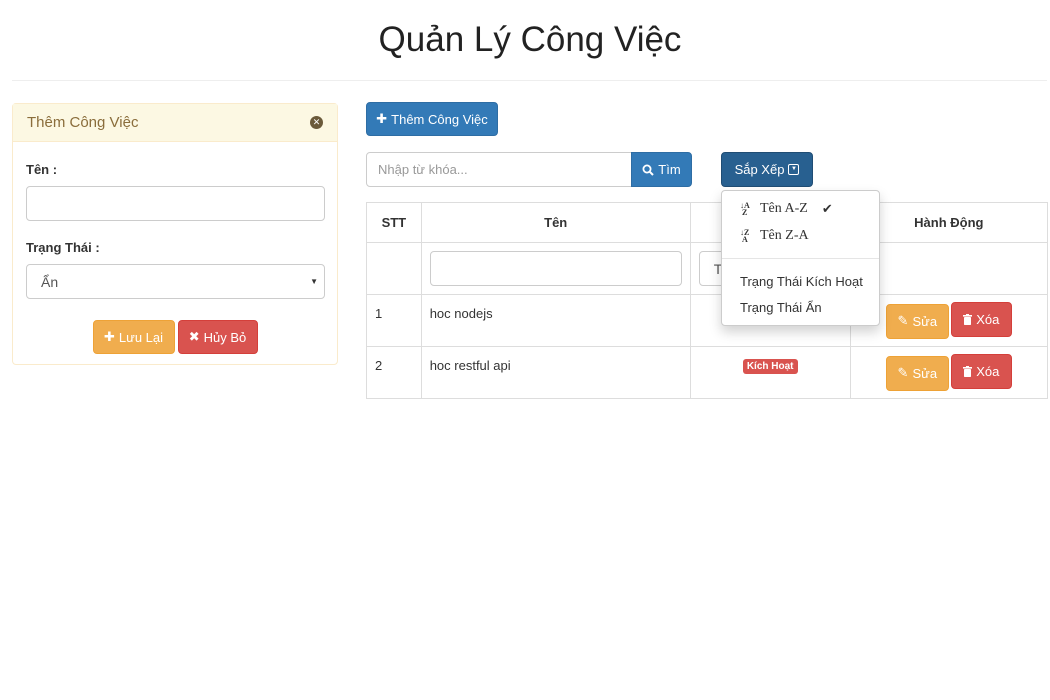 The width and height of the screenshot is (1050, 700). What do you see at coordinates (707, 268) in the screenshot?
I see `filter-row: Tất Cả` at bounding box center [707, 268].